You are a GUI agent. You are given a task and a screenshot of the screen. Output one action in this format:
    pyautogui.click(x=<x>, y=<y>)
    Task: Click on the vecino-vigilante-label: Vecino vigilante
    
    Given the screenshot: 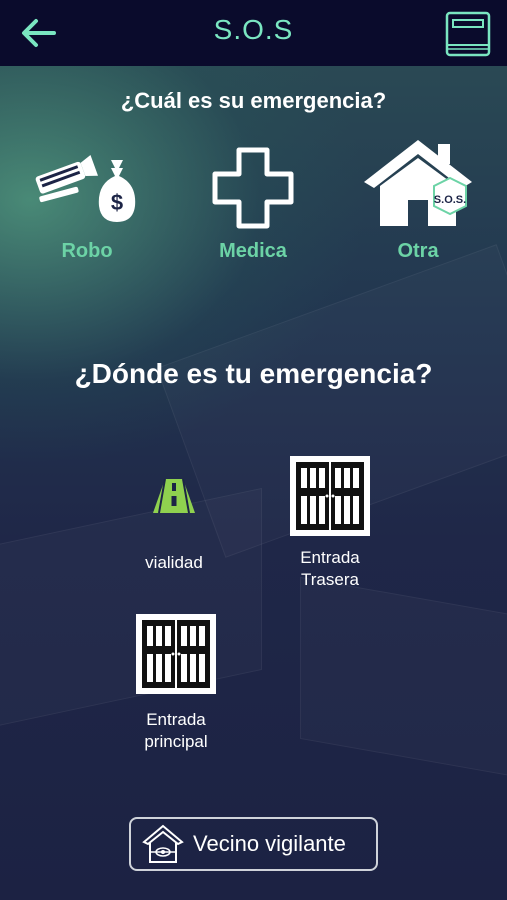 What is the action you would take?
    pyautogui.click(x=269, y=843)
    